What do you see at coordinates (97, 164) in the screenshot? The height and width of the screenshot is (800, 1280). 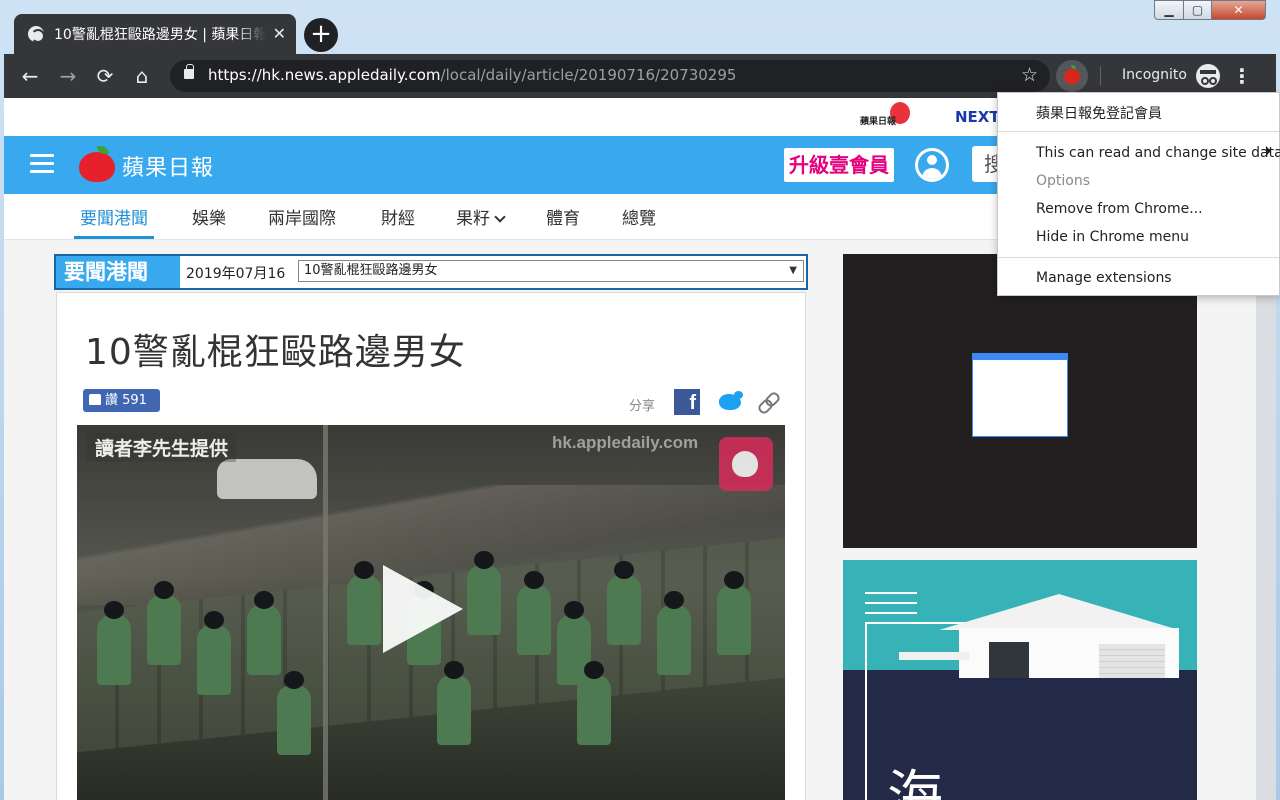 I see `brand-apple-logo` at bounding box center [97, 164].